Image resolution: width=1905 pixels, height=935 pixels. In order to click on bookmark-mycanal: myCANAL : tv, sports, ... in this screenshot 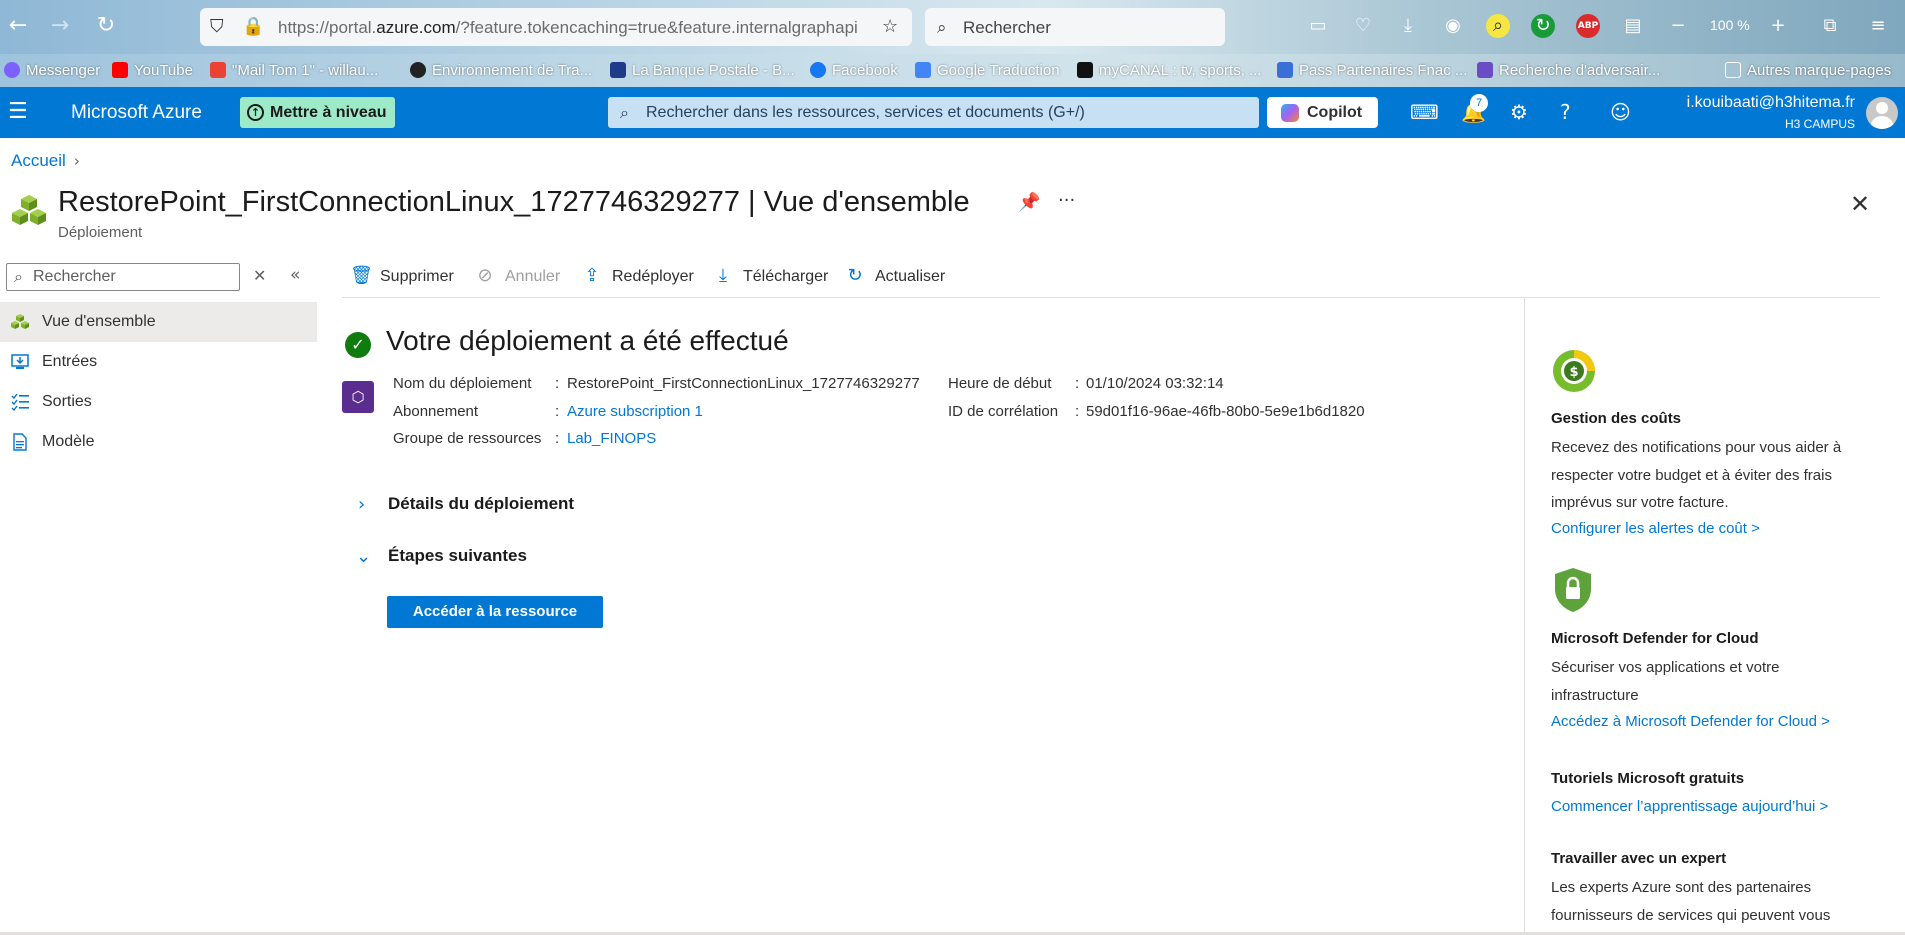, I will do `click(1169, 70)`.